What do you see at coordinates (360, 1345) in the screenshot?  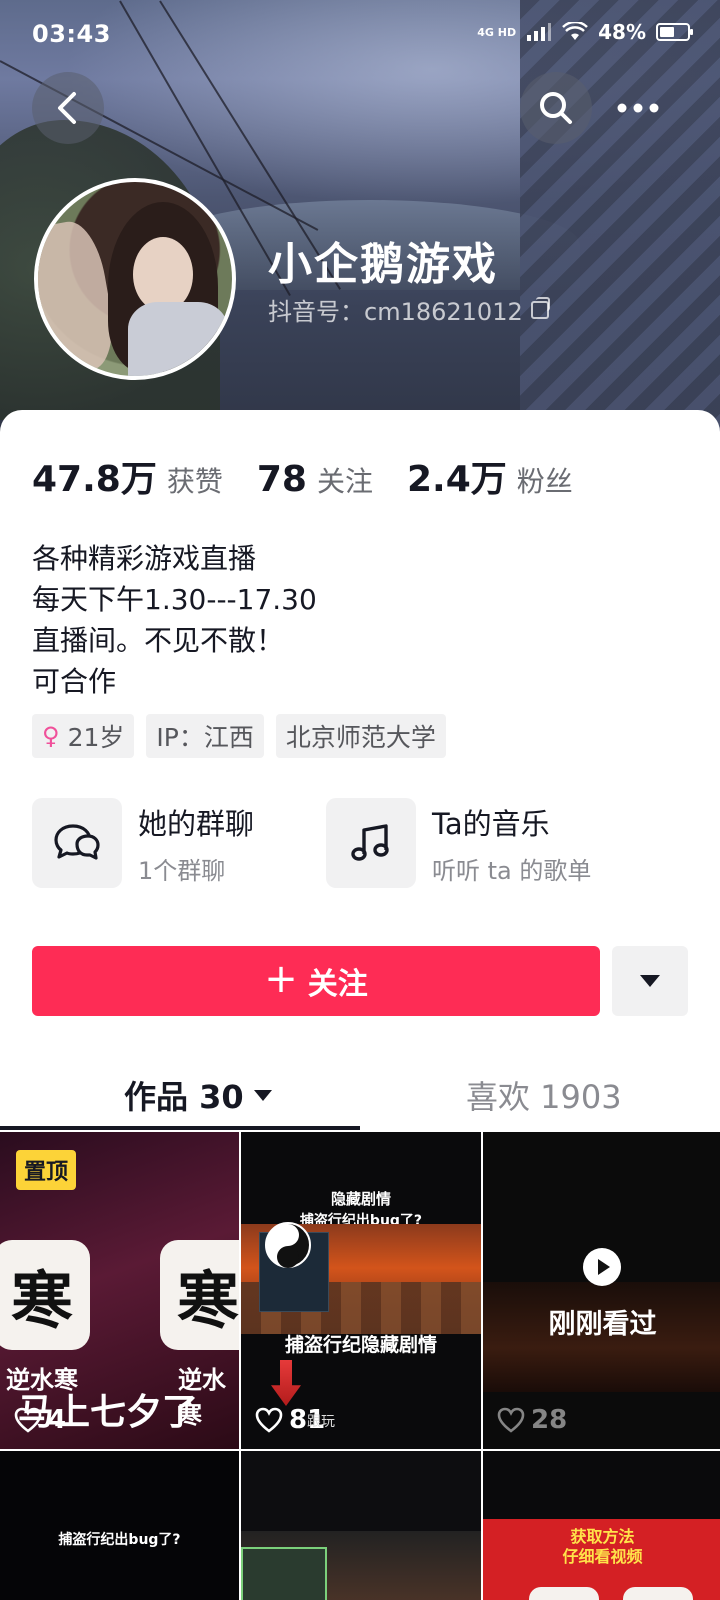 I see `video-subtitle: 捕盗行纪隐藏剧情` at bounding box center [360, 1345].